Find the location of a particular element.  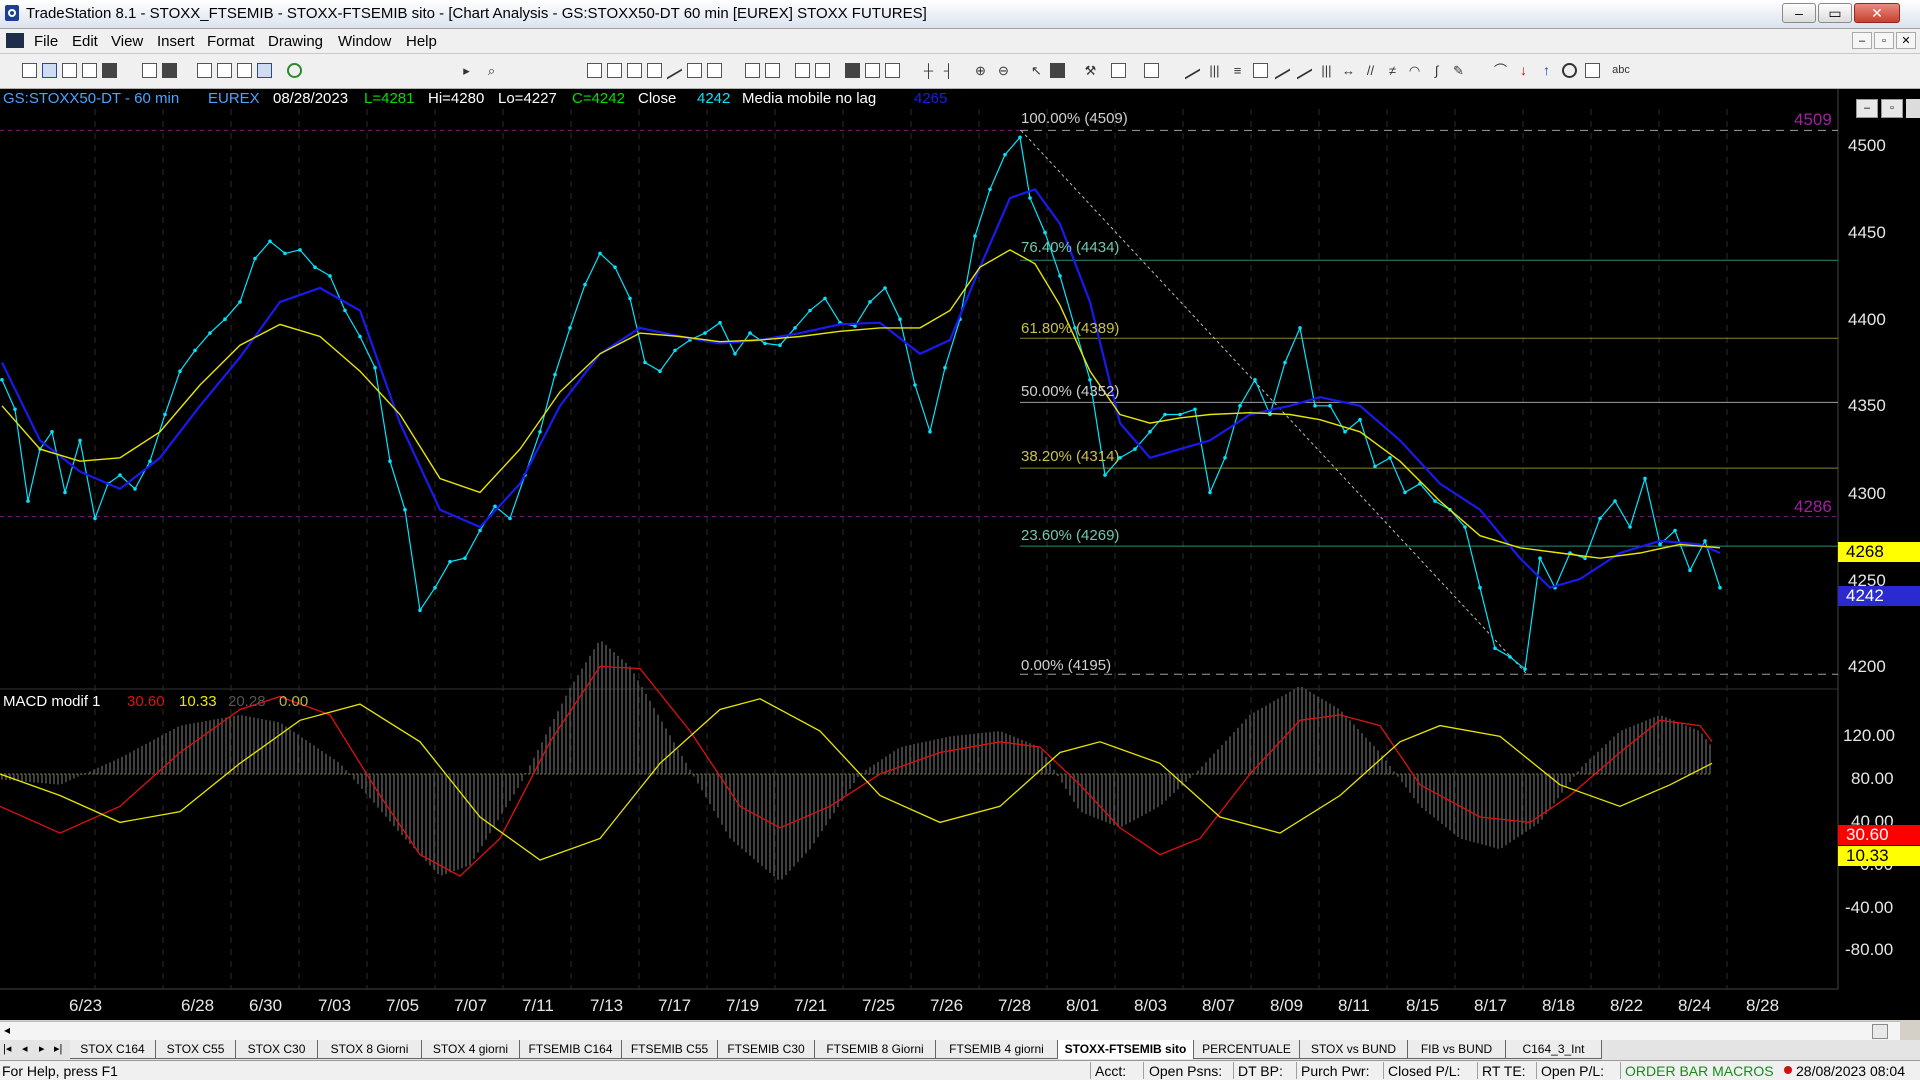

menu-file: File is located at coordinates (46, 41).